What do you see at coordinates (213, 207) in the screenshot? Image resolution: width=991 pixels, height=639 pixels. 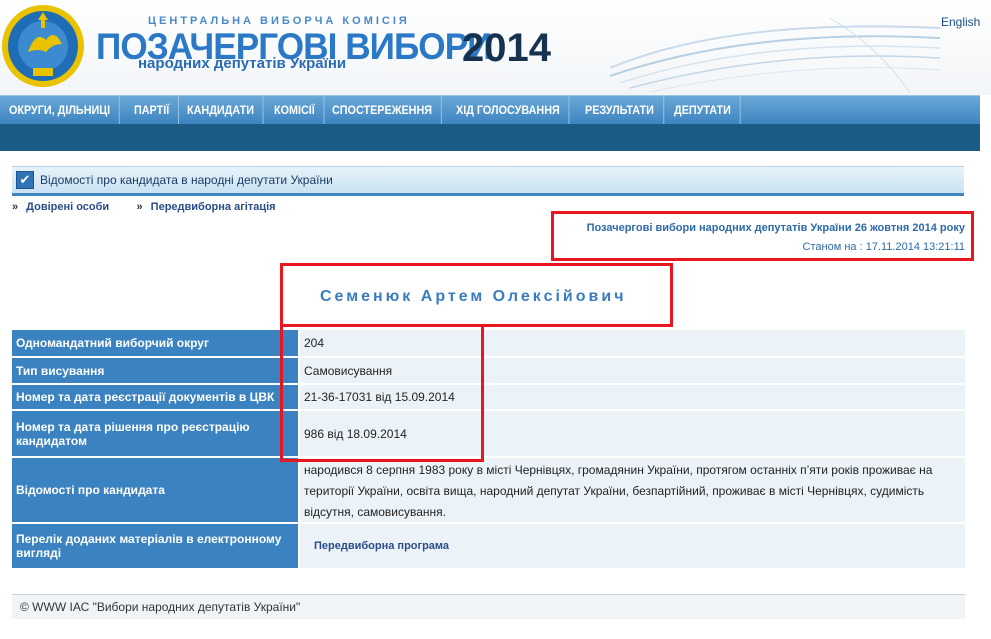 I see `campaign-link-label: Передвиборна агітація` at bounding box center [213, 207].